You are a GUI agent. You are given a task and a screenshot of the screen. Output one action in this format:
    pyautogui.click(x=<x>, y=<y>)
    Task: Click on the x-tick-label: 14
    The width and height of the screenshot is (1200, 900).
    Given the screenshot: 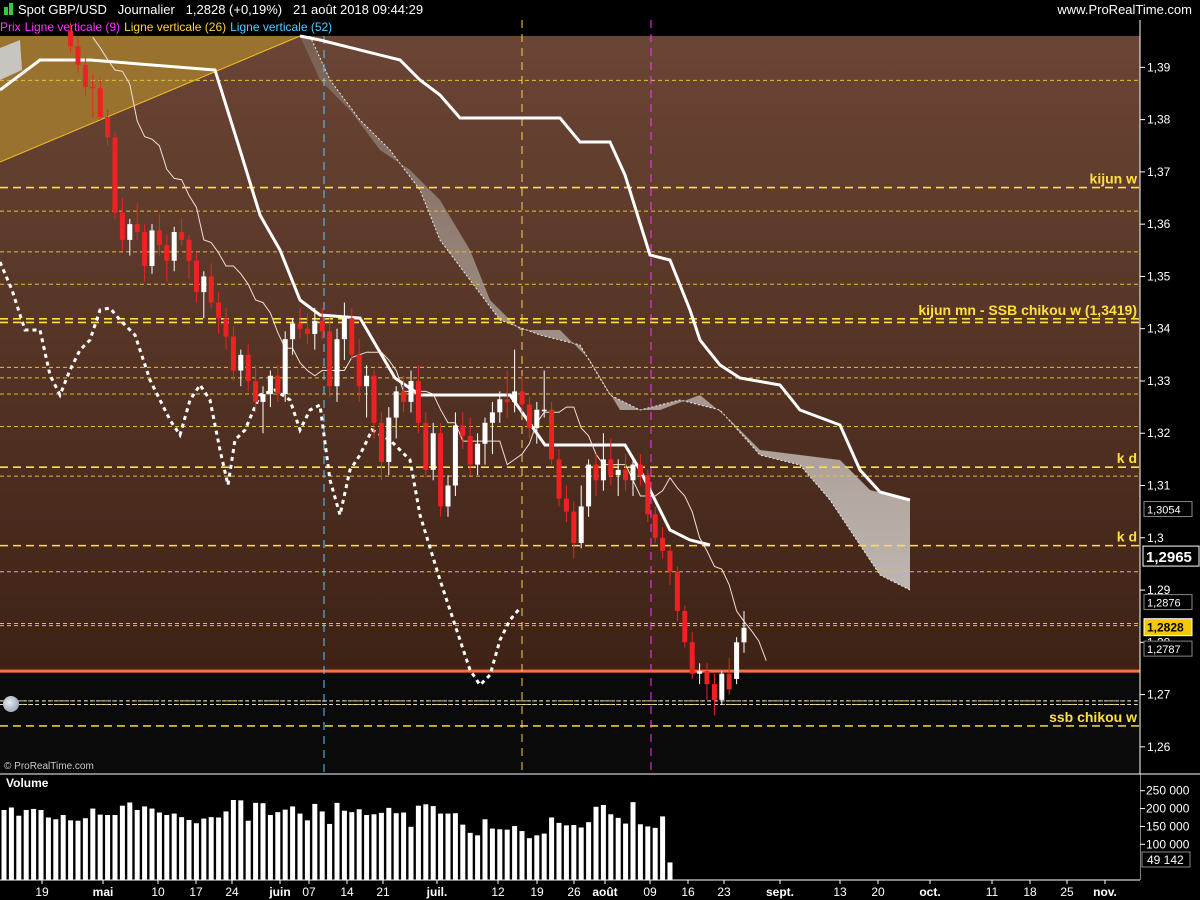 What is the action you would take?
    pyautogui.click(x=347, y=892)
    